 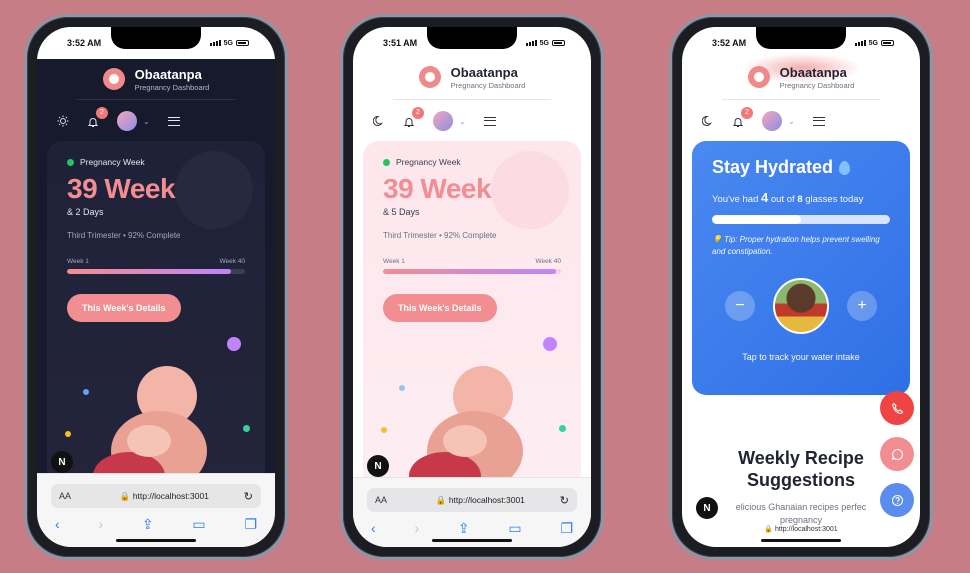 I want to click on chat-icon, so click(x=897, y=454).